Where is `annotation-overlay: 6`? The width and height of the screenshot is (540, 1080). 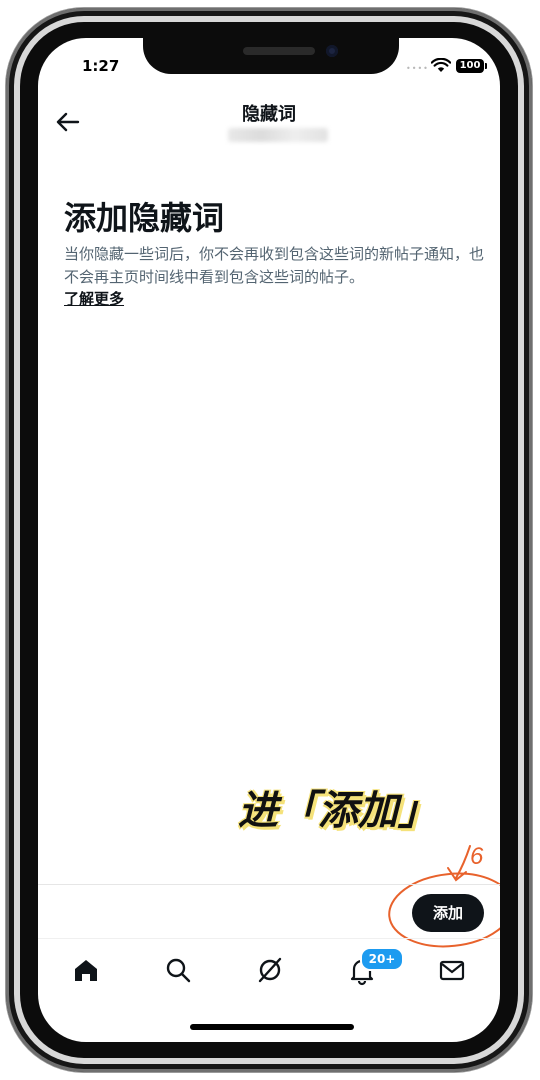 annotation-overlay: 6 is located at coordinates (444, 895).